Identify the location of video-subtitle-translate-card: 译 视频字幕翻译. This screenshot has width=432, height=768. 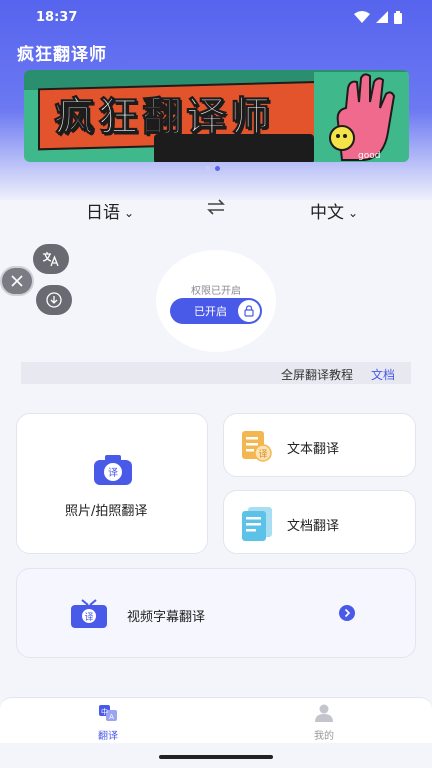
(216, 613).